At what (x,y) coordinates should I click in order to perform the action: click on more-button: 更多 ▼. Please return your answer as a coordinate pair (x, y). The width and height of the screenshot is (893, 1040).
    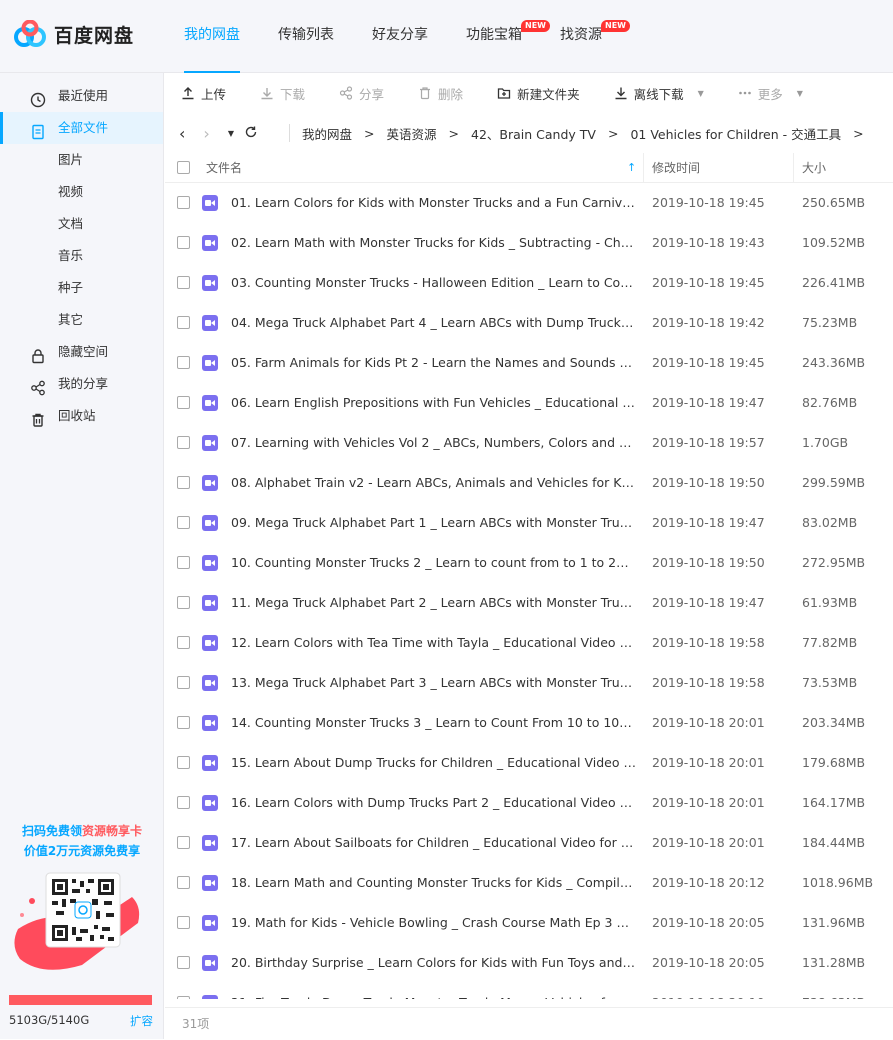
    Looking at the image, I should click on (770, 93).